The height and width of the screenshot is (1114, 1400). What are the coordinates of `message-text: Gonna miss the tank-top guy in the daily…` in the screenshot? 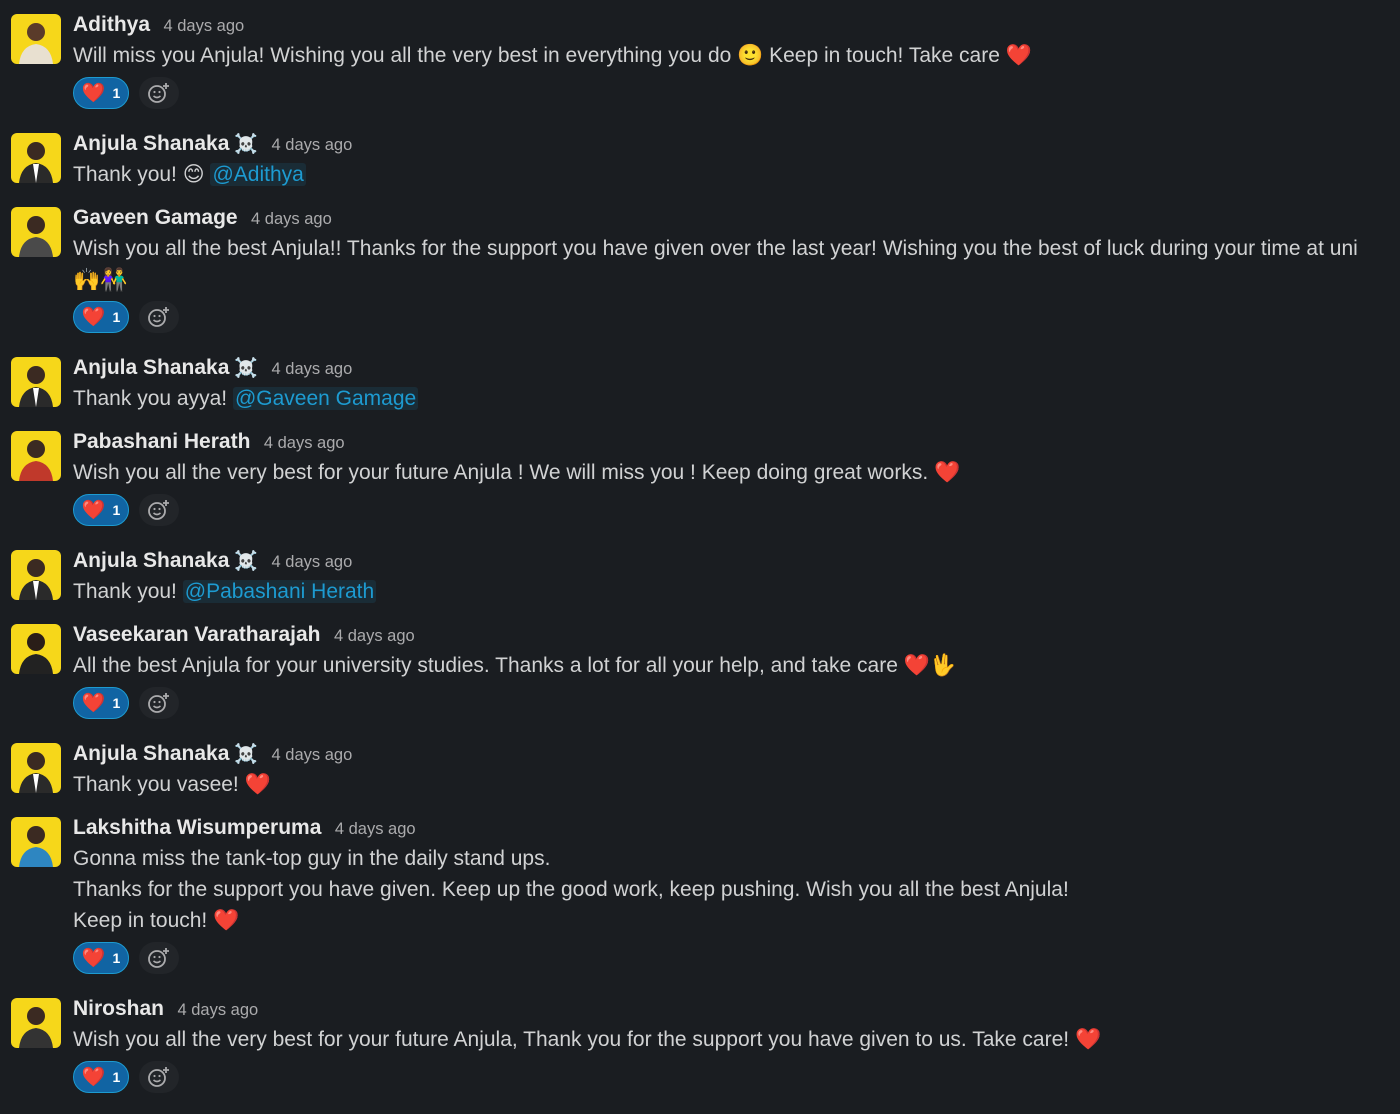 It's located at (312, 858).